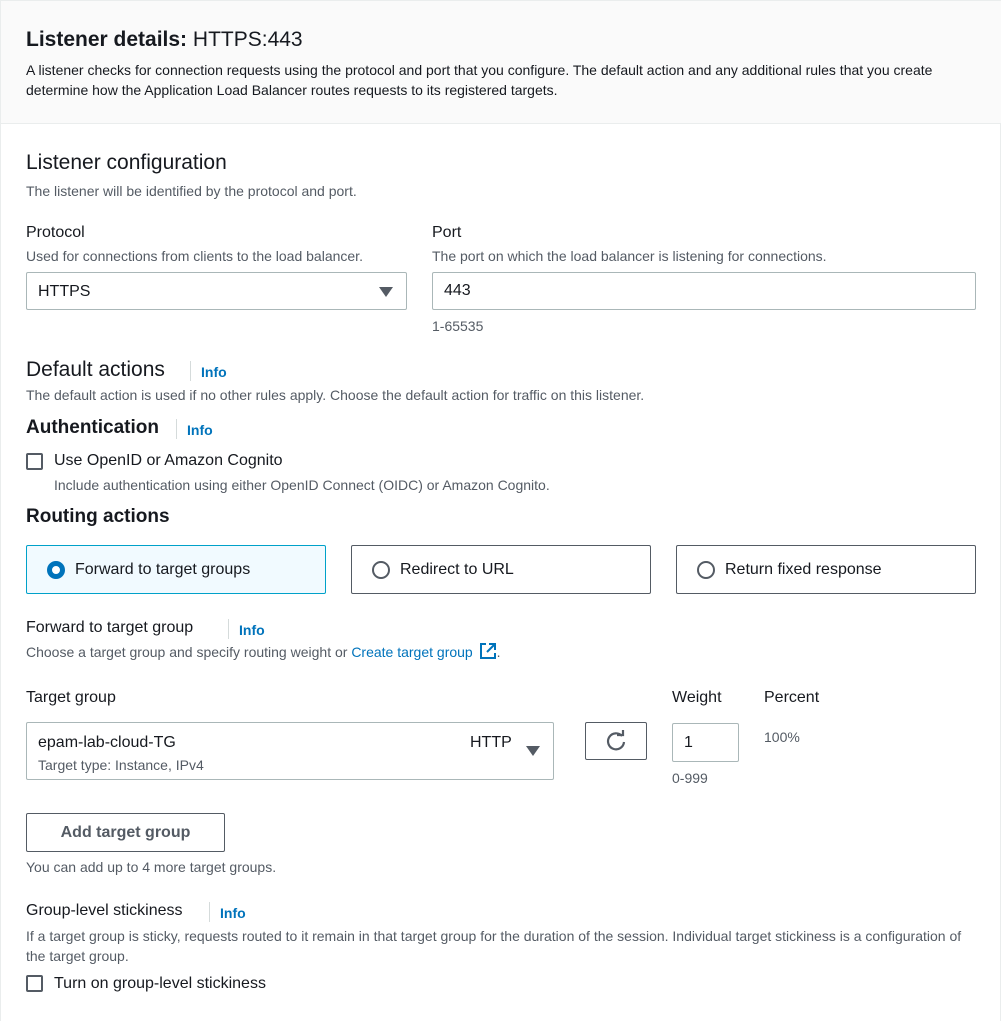 Image resolution: width=1001 pixels, height=1021 pixels. Describe the element at coordinates (104, 910) in the screenshot. I see `group-stickiness-title: Group-level stickiness` at that location.